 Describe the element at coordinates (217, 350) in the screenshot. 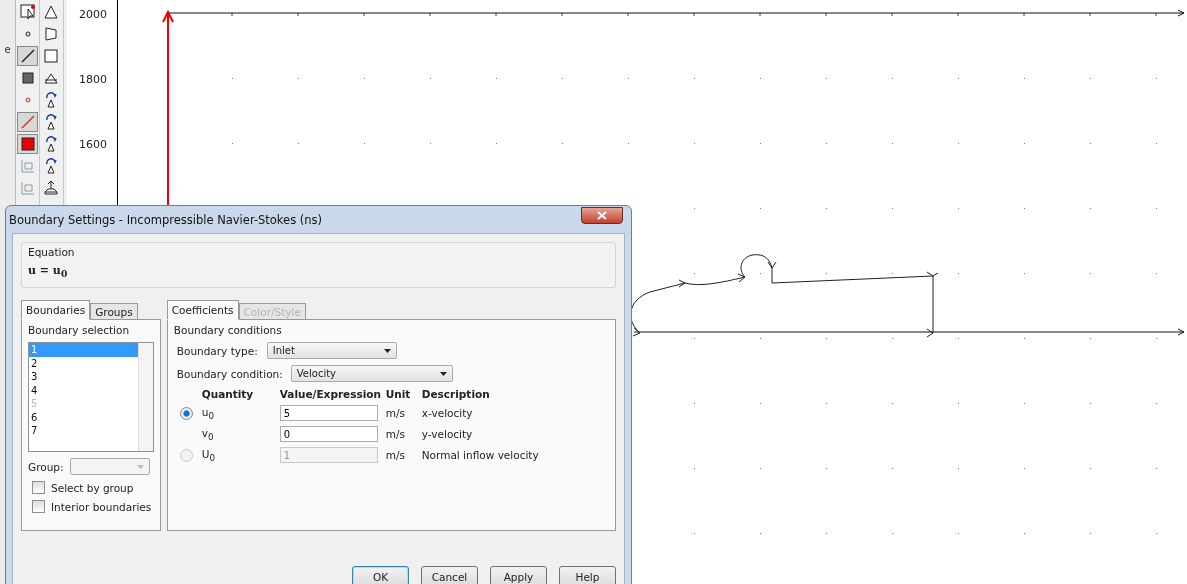

I see `field-label: Boundary type:` at that location.